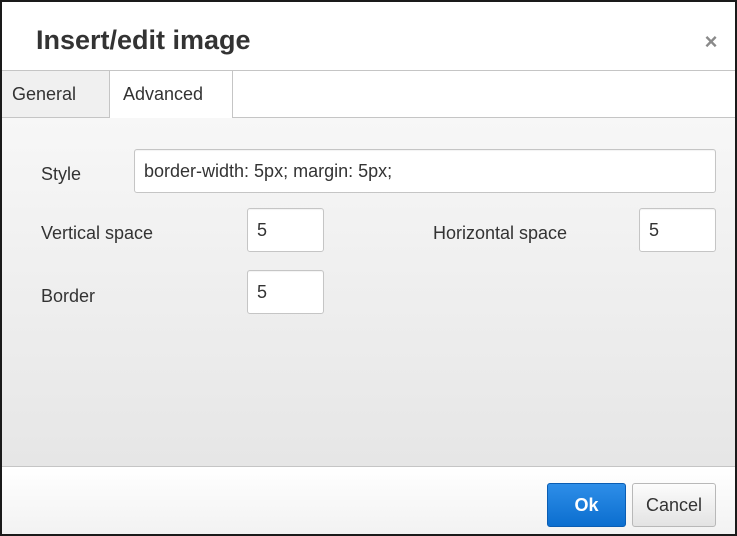  I want to click on dialog-footer: Ok Cancel, so click(368, 500).